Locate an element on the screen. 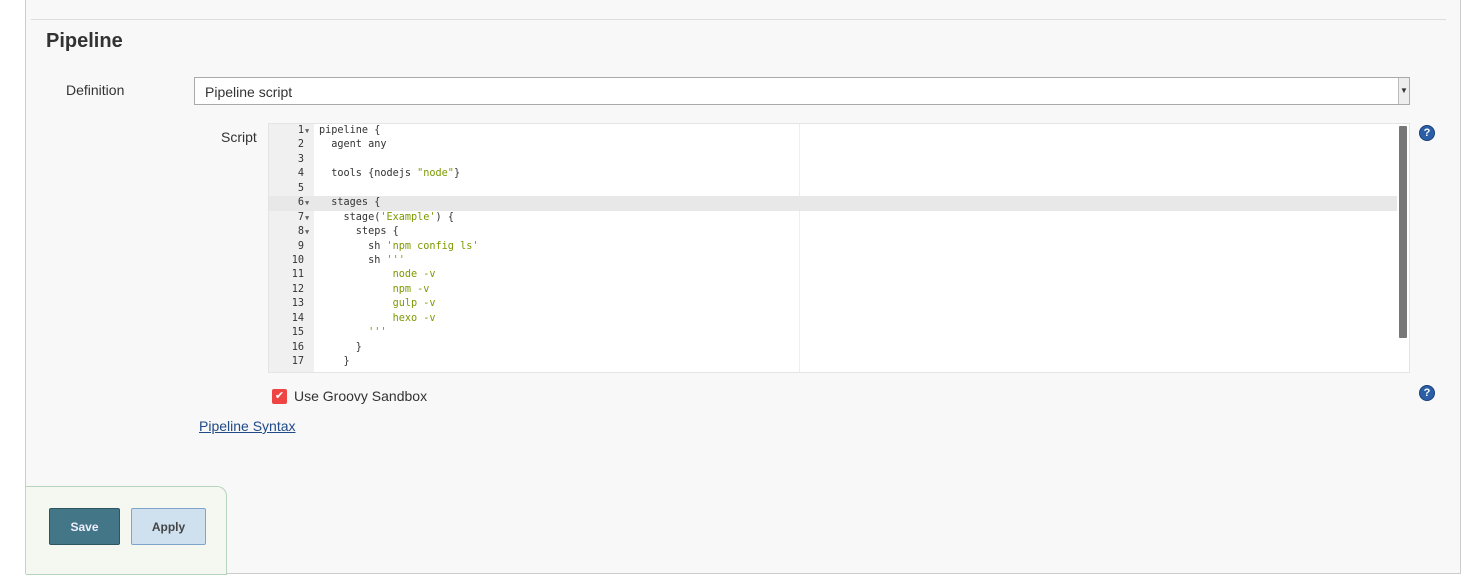 Image resolution: width=1474 pixels, height=585 pixels. code-line: 15 ''' is located at coordinates (833, 333).